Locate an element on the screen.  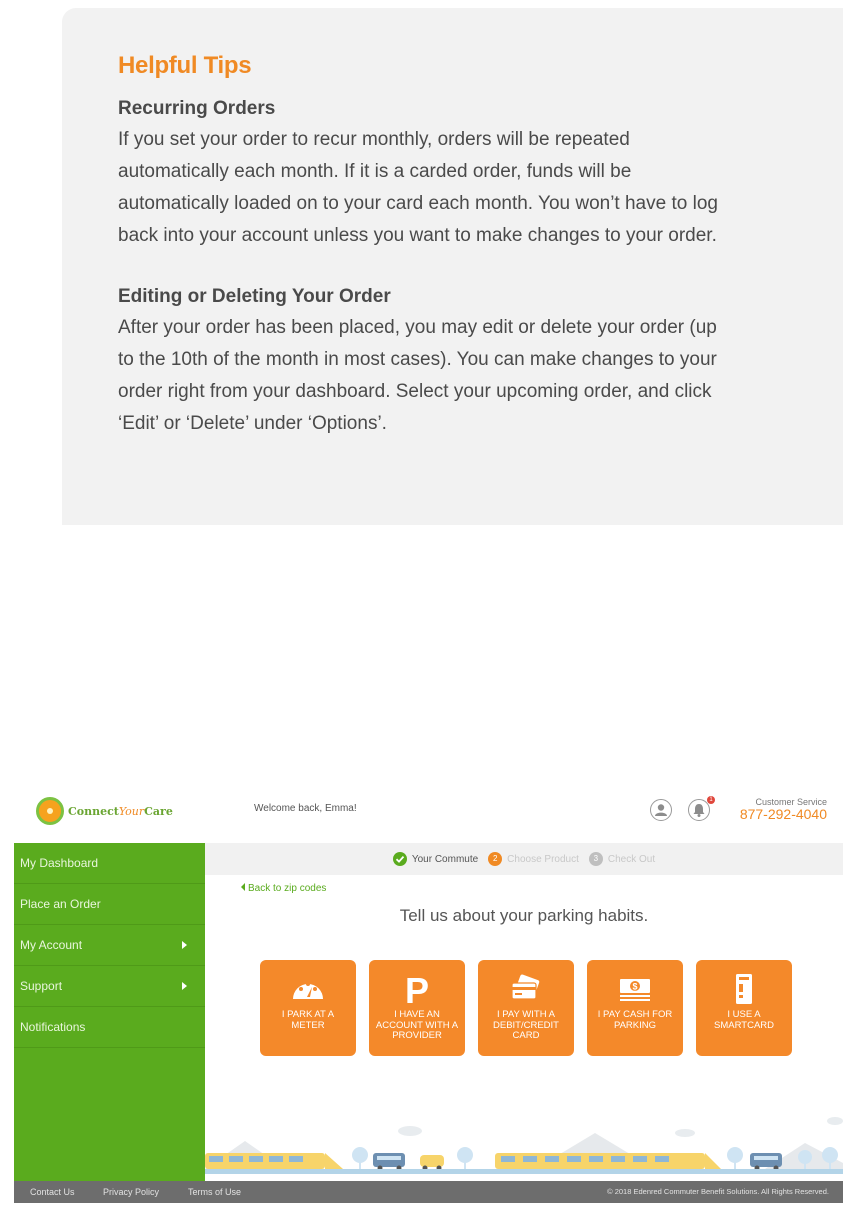
footer-link-privacy-policy: Privacy Policy is located at coordinates (131, 1192).